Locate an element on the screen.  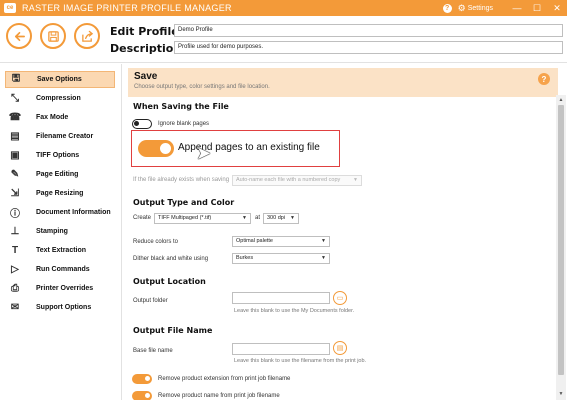
sidebar-item-label: TIFF Options is located at coordinates (58, 155).